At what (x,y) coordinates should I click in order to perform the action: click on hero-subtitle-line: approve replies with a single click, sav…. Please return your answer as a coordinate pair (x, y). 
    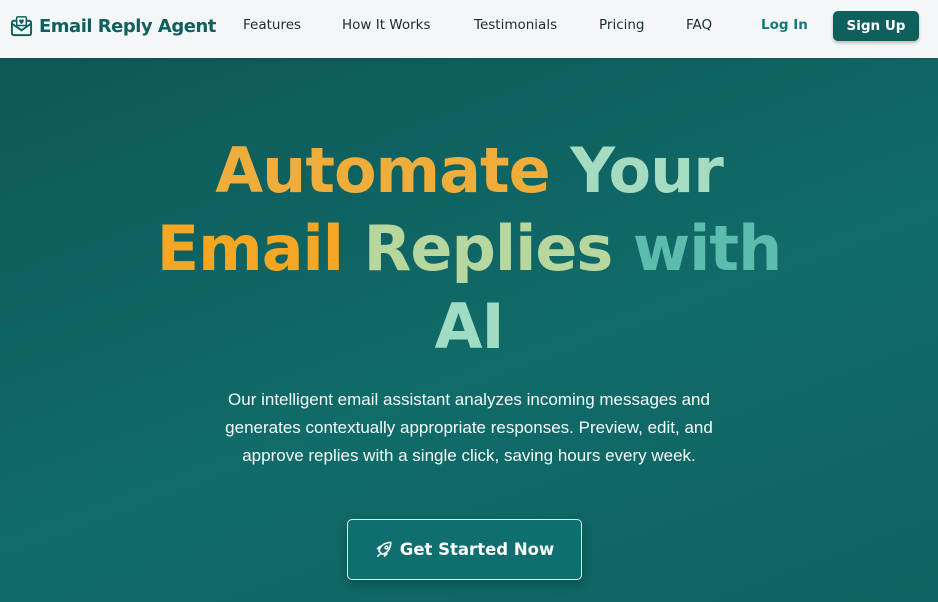
    Looking at the image, I should click on (469, 455).